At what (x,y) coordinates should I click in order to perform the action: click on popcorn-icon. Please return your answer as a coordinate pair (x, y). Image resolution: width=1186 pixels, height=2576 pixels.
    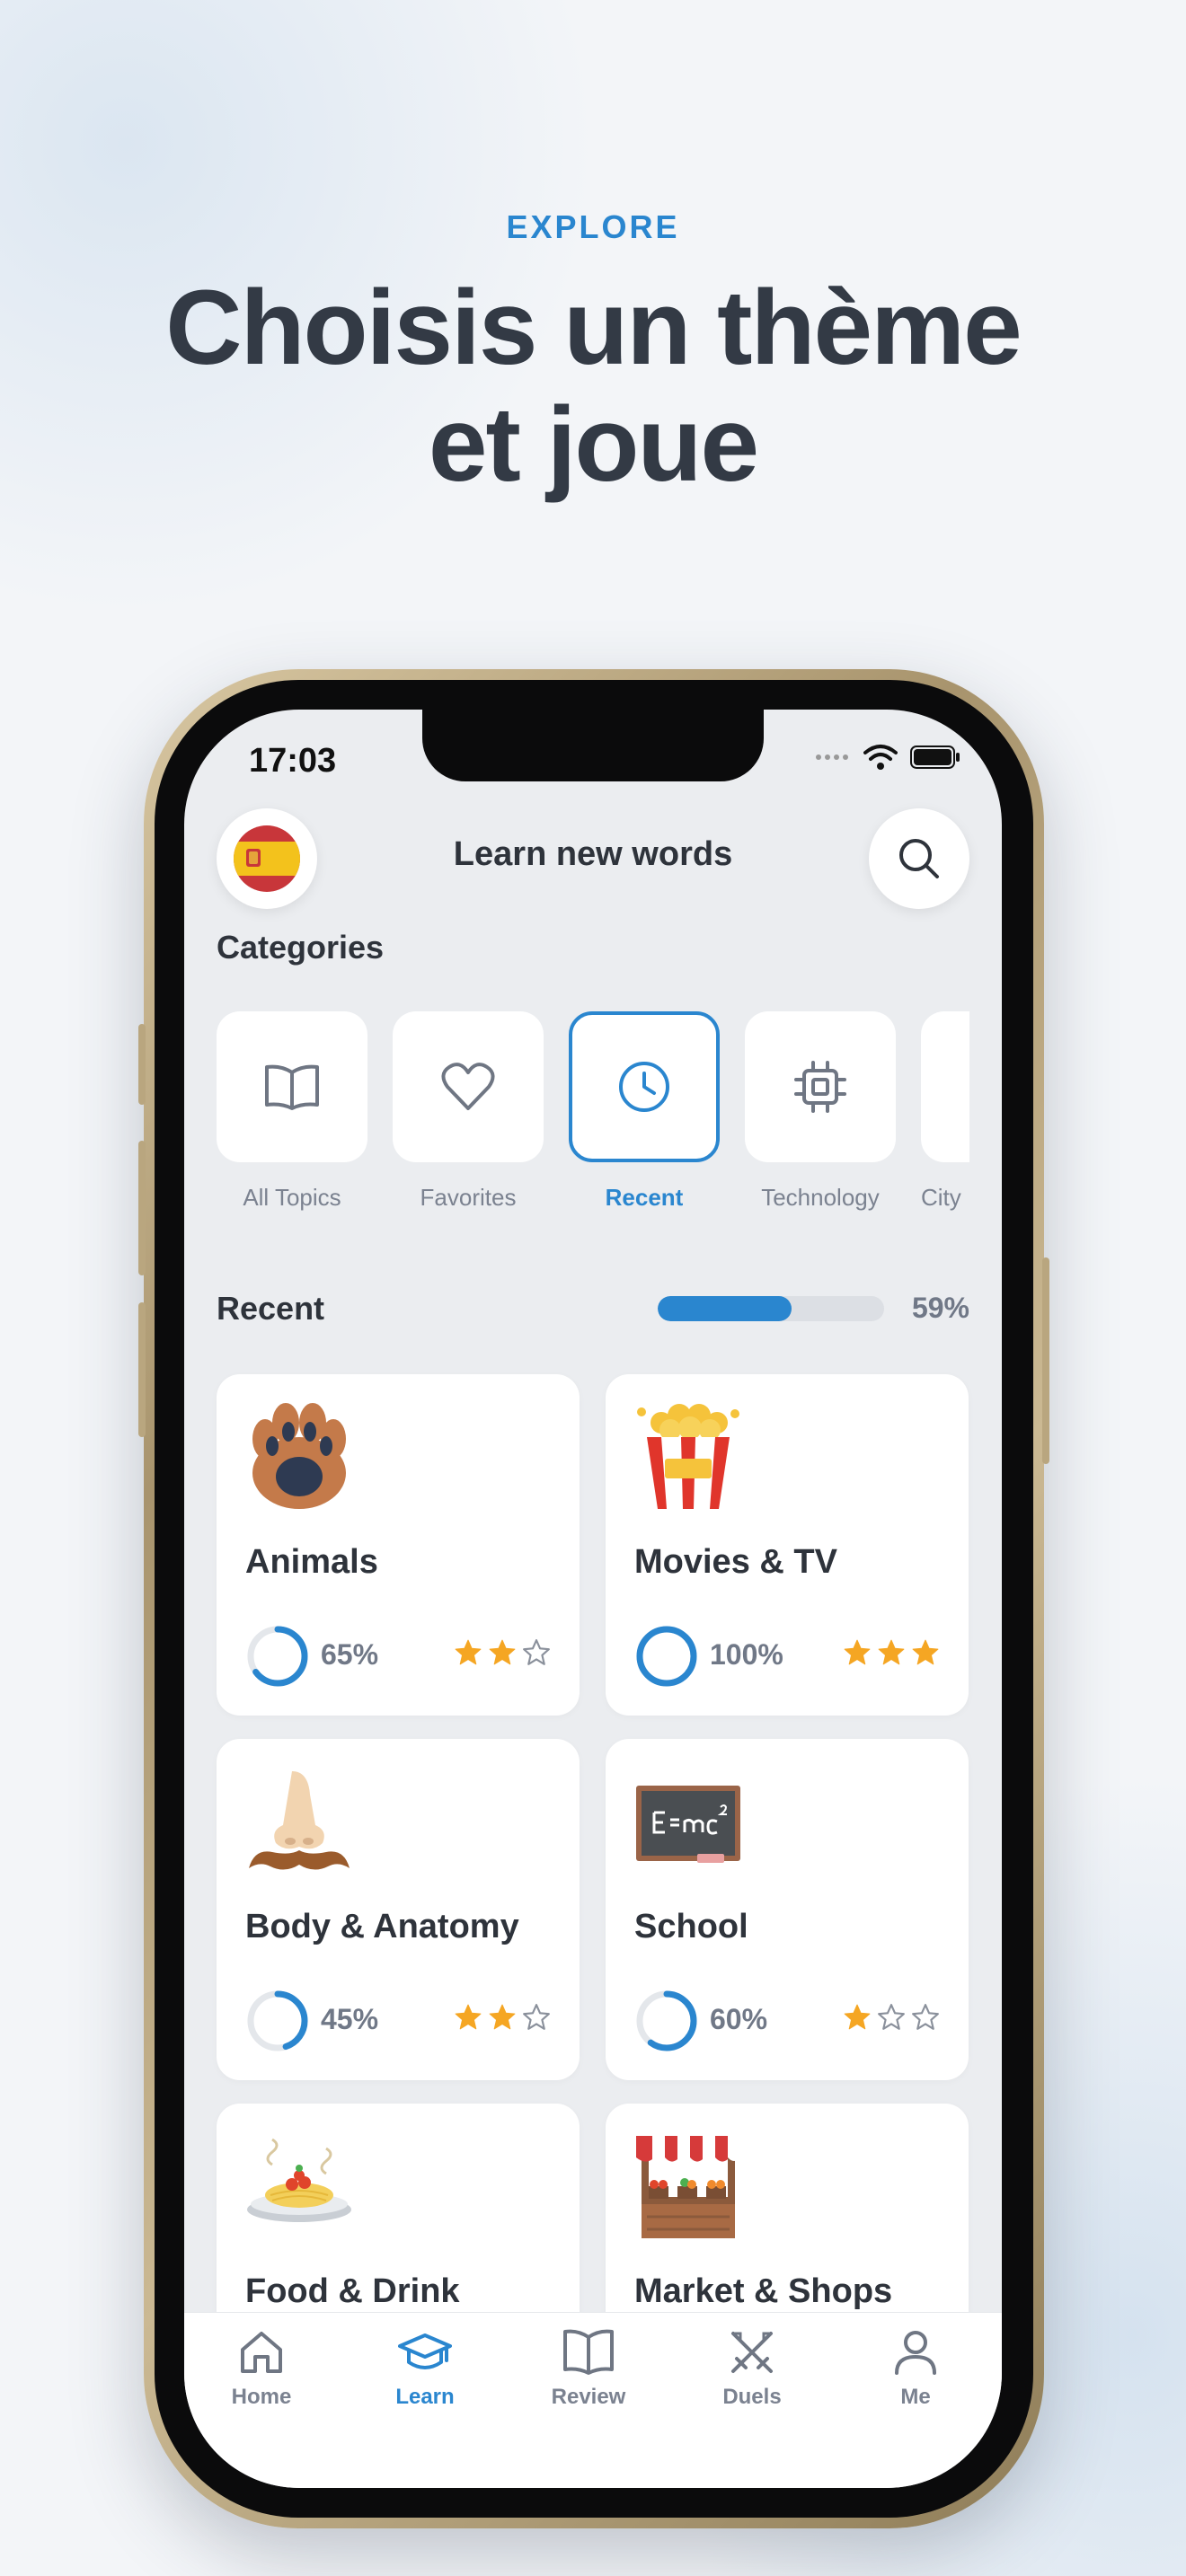
    Looking at the image, I should click on (688, 1456).